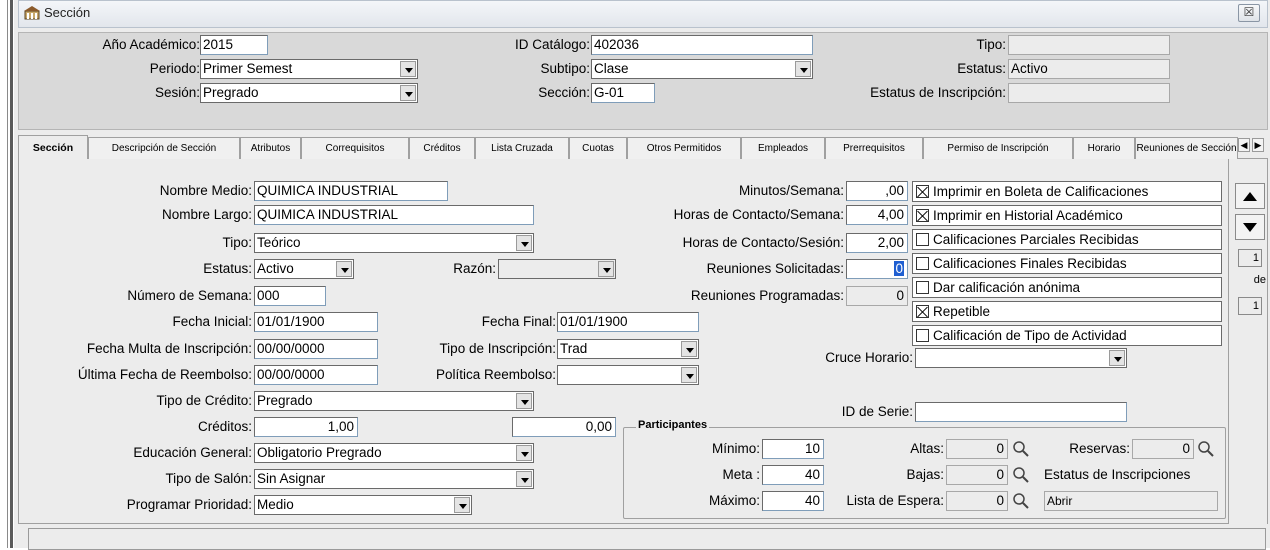 This screenshot has height=550, width=1270. Describe the element at coordinates (735, 448) in the screenshot. I see `minimo-label: Mínimo:` at that location.